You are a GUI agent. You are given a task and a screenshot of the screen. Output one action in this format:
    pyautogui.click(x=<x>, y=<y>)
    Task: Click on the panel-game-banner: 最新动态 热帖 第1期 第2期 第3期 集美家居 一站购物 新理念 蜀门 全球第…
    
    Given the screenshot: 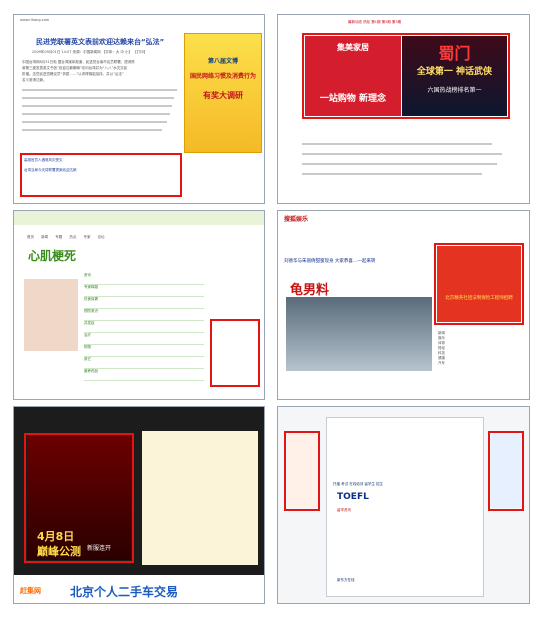 What is the action you would take?
    pyautogui.click(x=403, y=109)
    